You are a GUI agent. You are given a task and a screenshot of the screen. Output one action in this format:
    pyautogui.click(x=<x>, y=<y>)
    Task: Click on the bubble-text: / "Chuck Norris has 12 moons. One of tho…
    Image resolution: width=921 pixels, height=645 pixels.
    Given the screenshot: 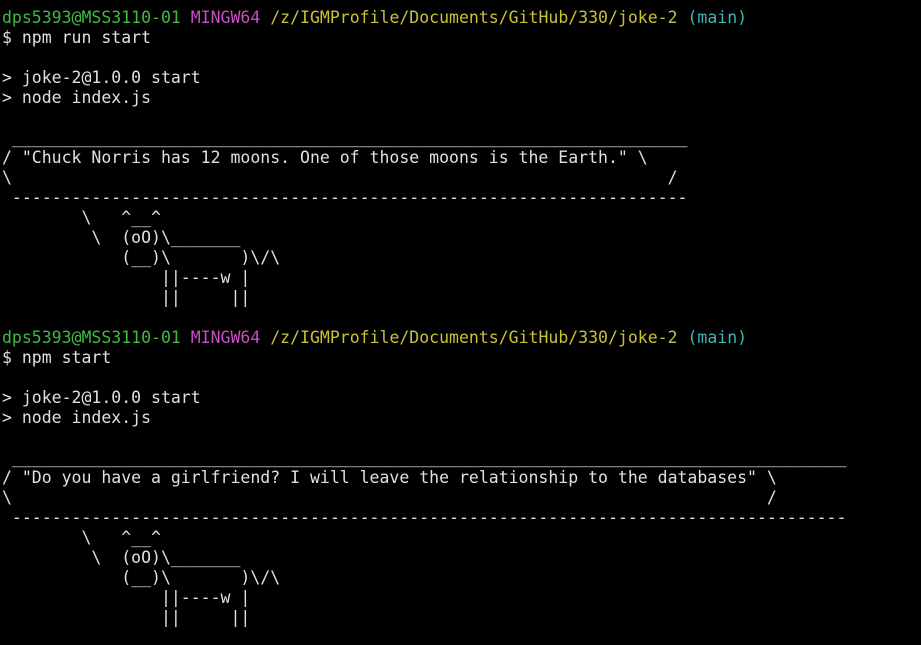 What is the action you would take?
    pyautogui.click(x=325, y=157)
    